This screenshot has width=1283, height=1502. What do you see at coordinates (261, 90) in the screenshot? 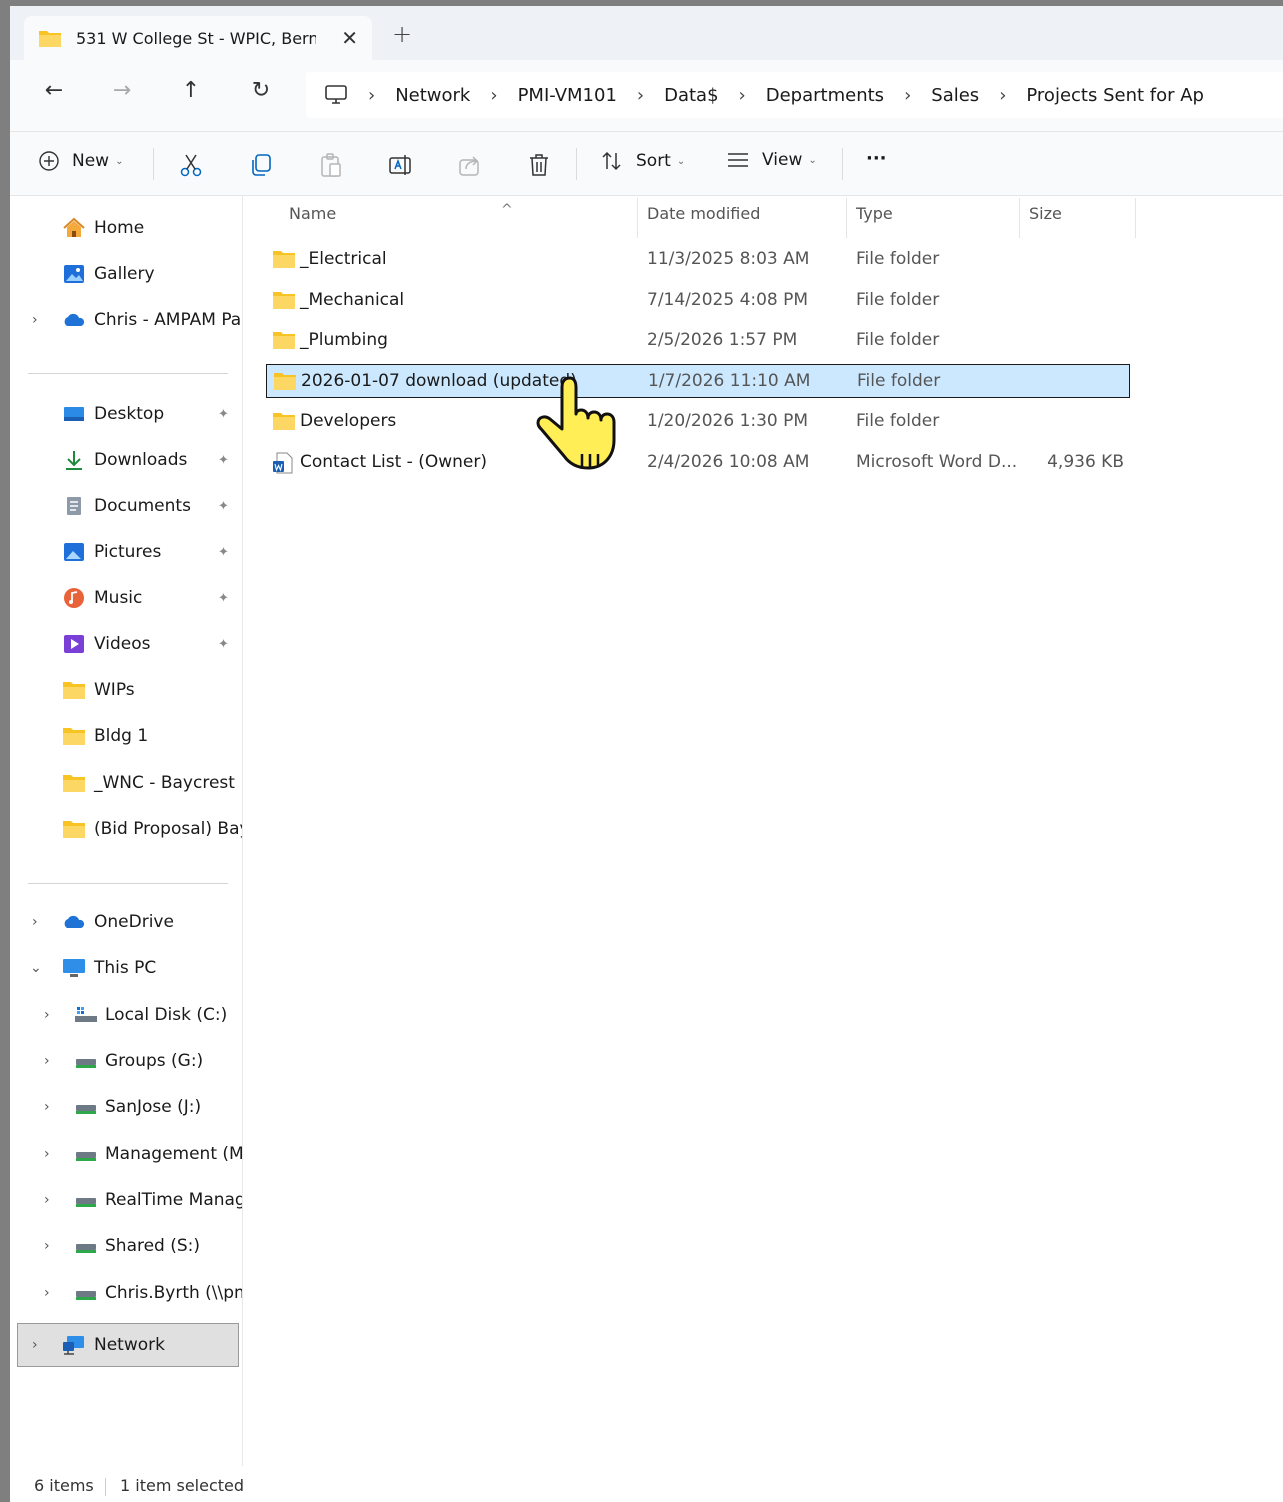
I see `refresh-button: ↻` at bounding box center [261, 90].